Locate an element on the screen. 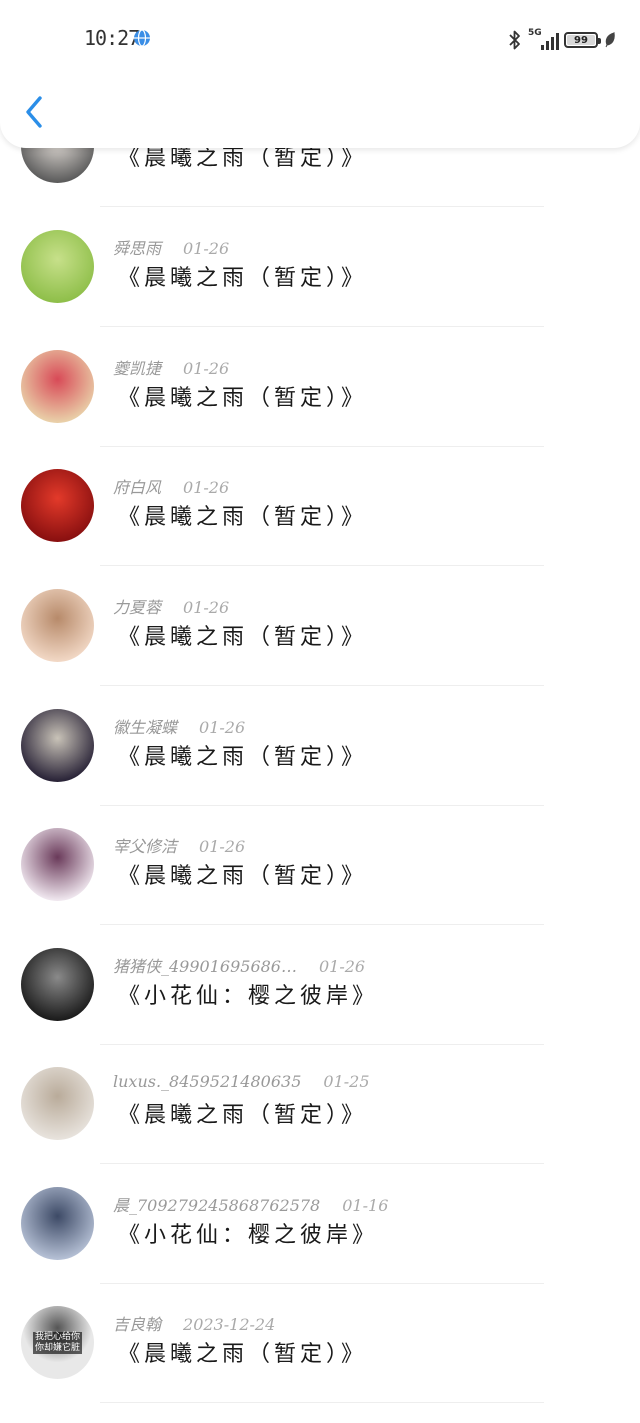 The image size is (640, 1423). back-button is located at coordinates (38, 112).